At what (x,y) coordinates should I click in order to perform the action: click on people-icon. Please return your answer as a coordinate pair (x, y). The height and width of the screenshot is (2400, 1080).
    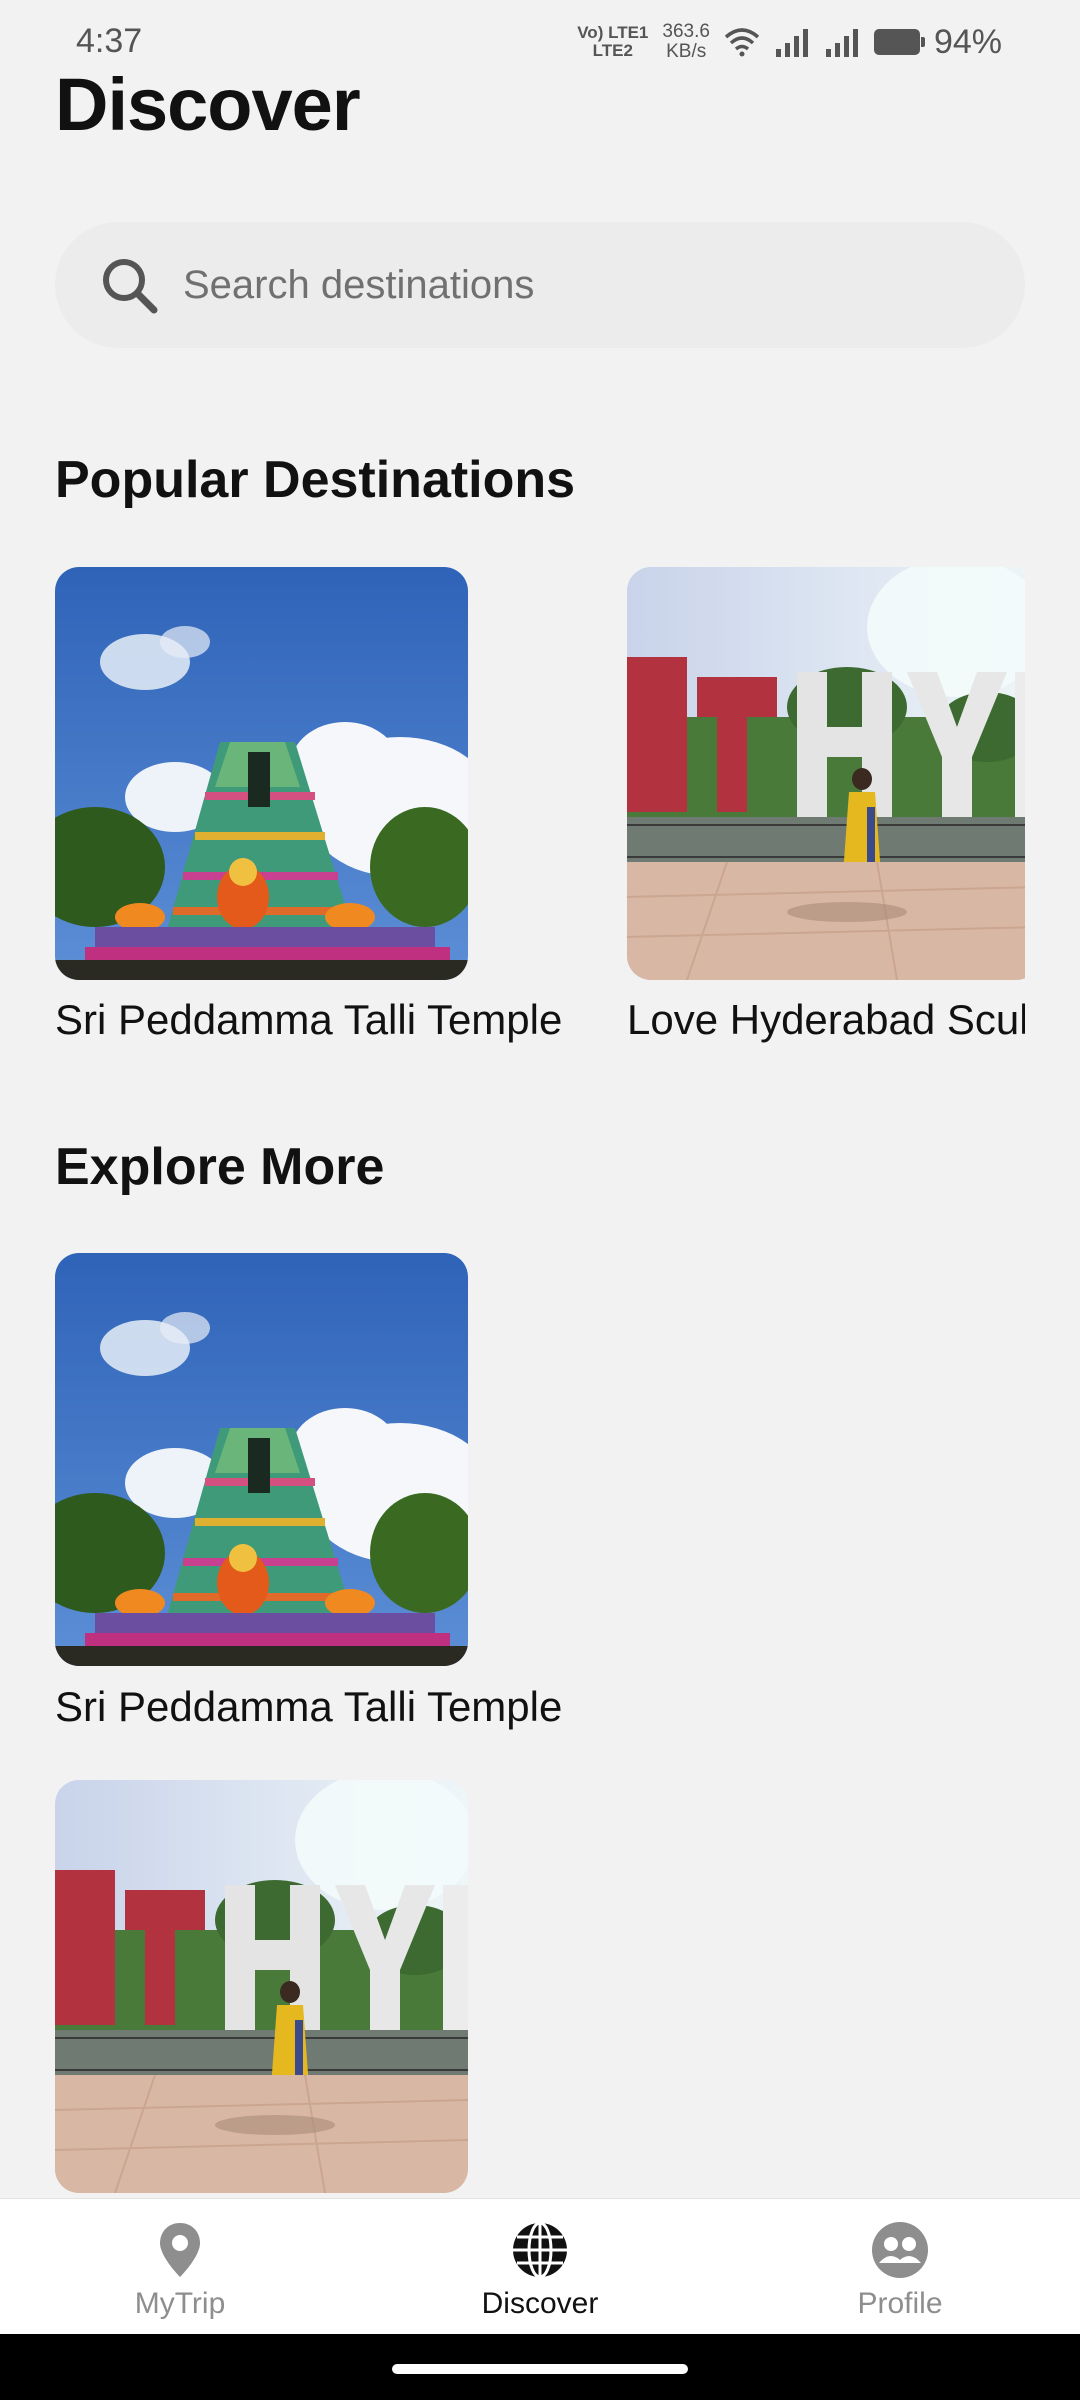
    Looking at the image, I should click on (900, 2250).